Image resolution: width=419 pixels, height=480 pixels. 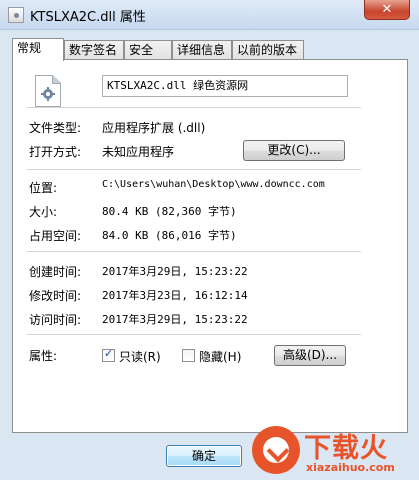 What do you see at coordinates (140, 356) in the screenshot?
I see `readonly-label: 只读(R)` at bounding box center [140, 356].